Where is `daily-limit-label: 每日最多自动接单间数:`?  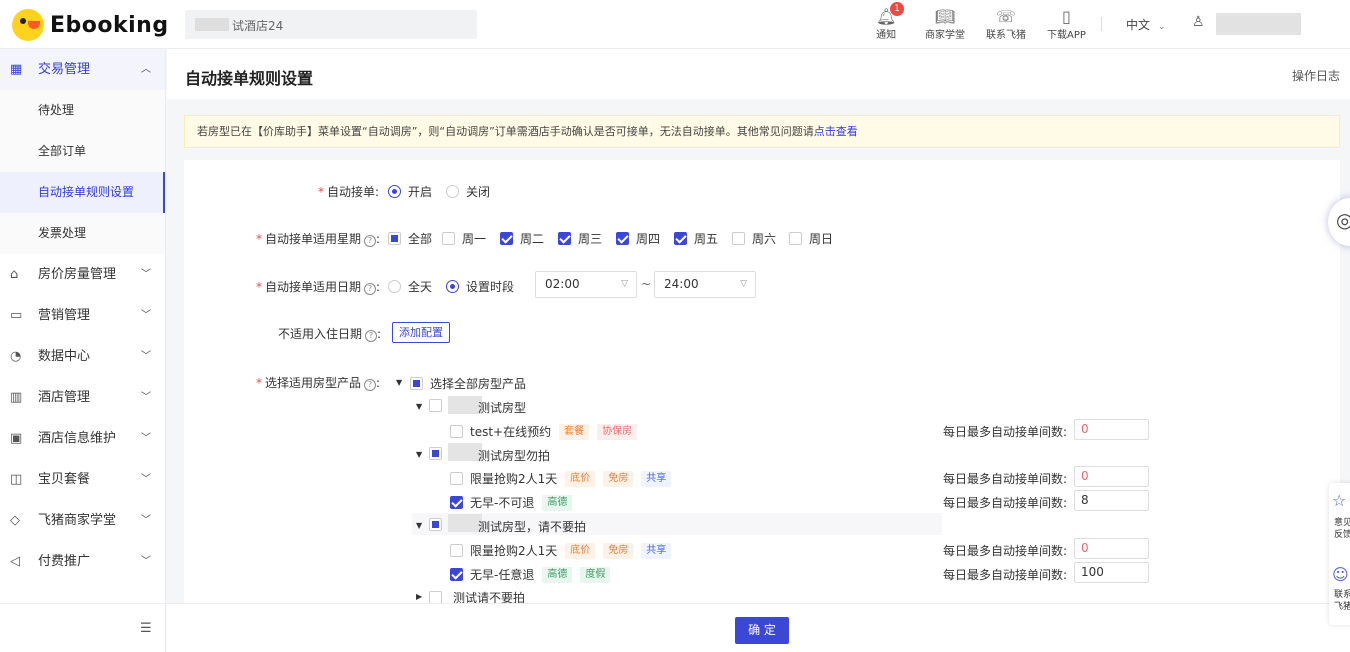
daily-limit-label: 每日最多自动接单间数: is located at coordinates (1005, 551).